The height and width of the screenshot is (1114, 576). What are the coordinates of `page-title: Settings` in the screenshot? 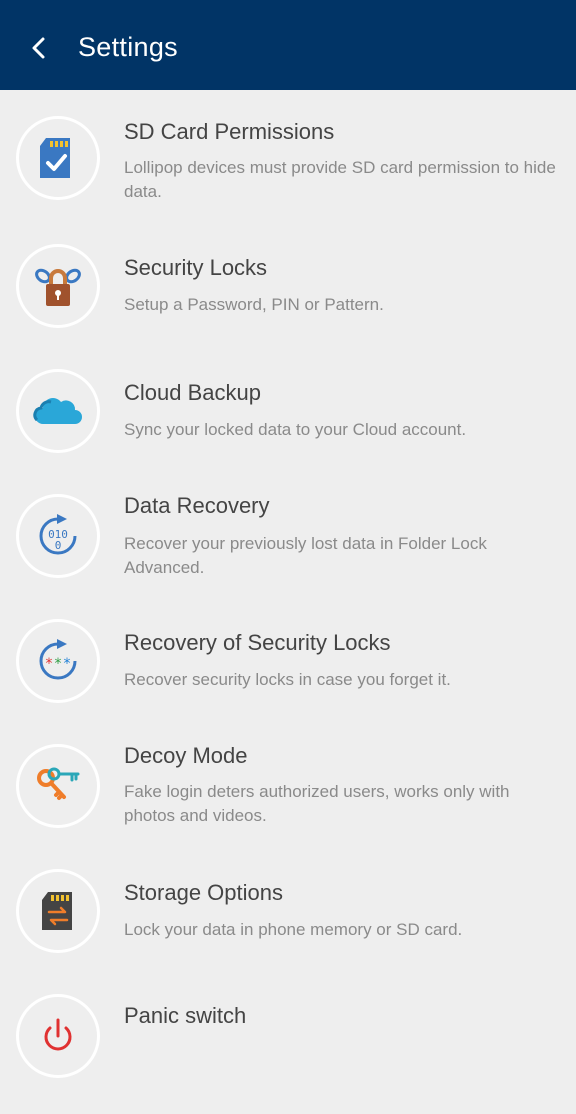 It's located at (128, 47).